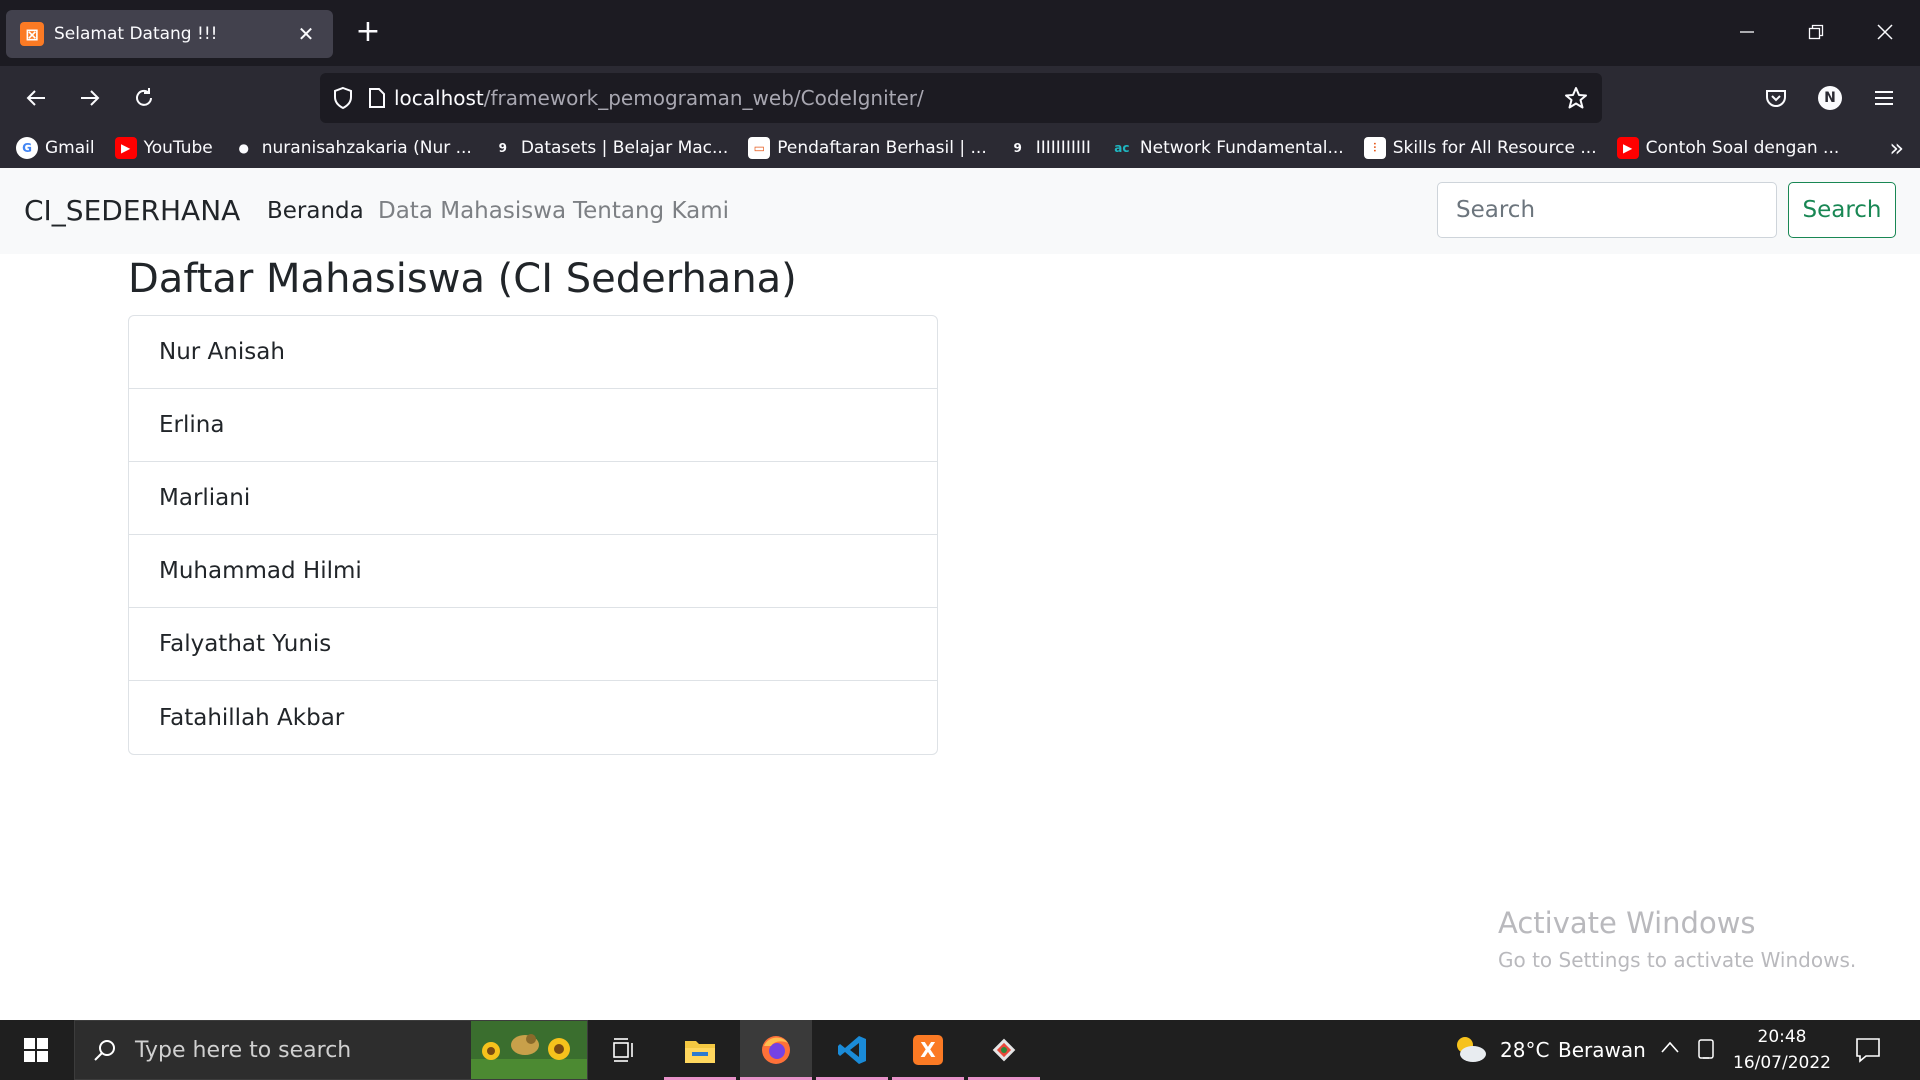 The height and width of the screenshot is (1080, 1920). Describe the element at coordinates (144, 98) in the screenshot. I see `reload-icon` at that location.